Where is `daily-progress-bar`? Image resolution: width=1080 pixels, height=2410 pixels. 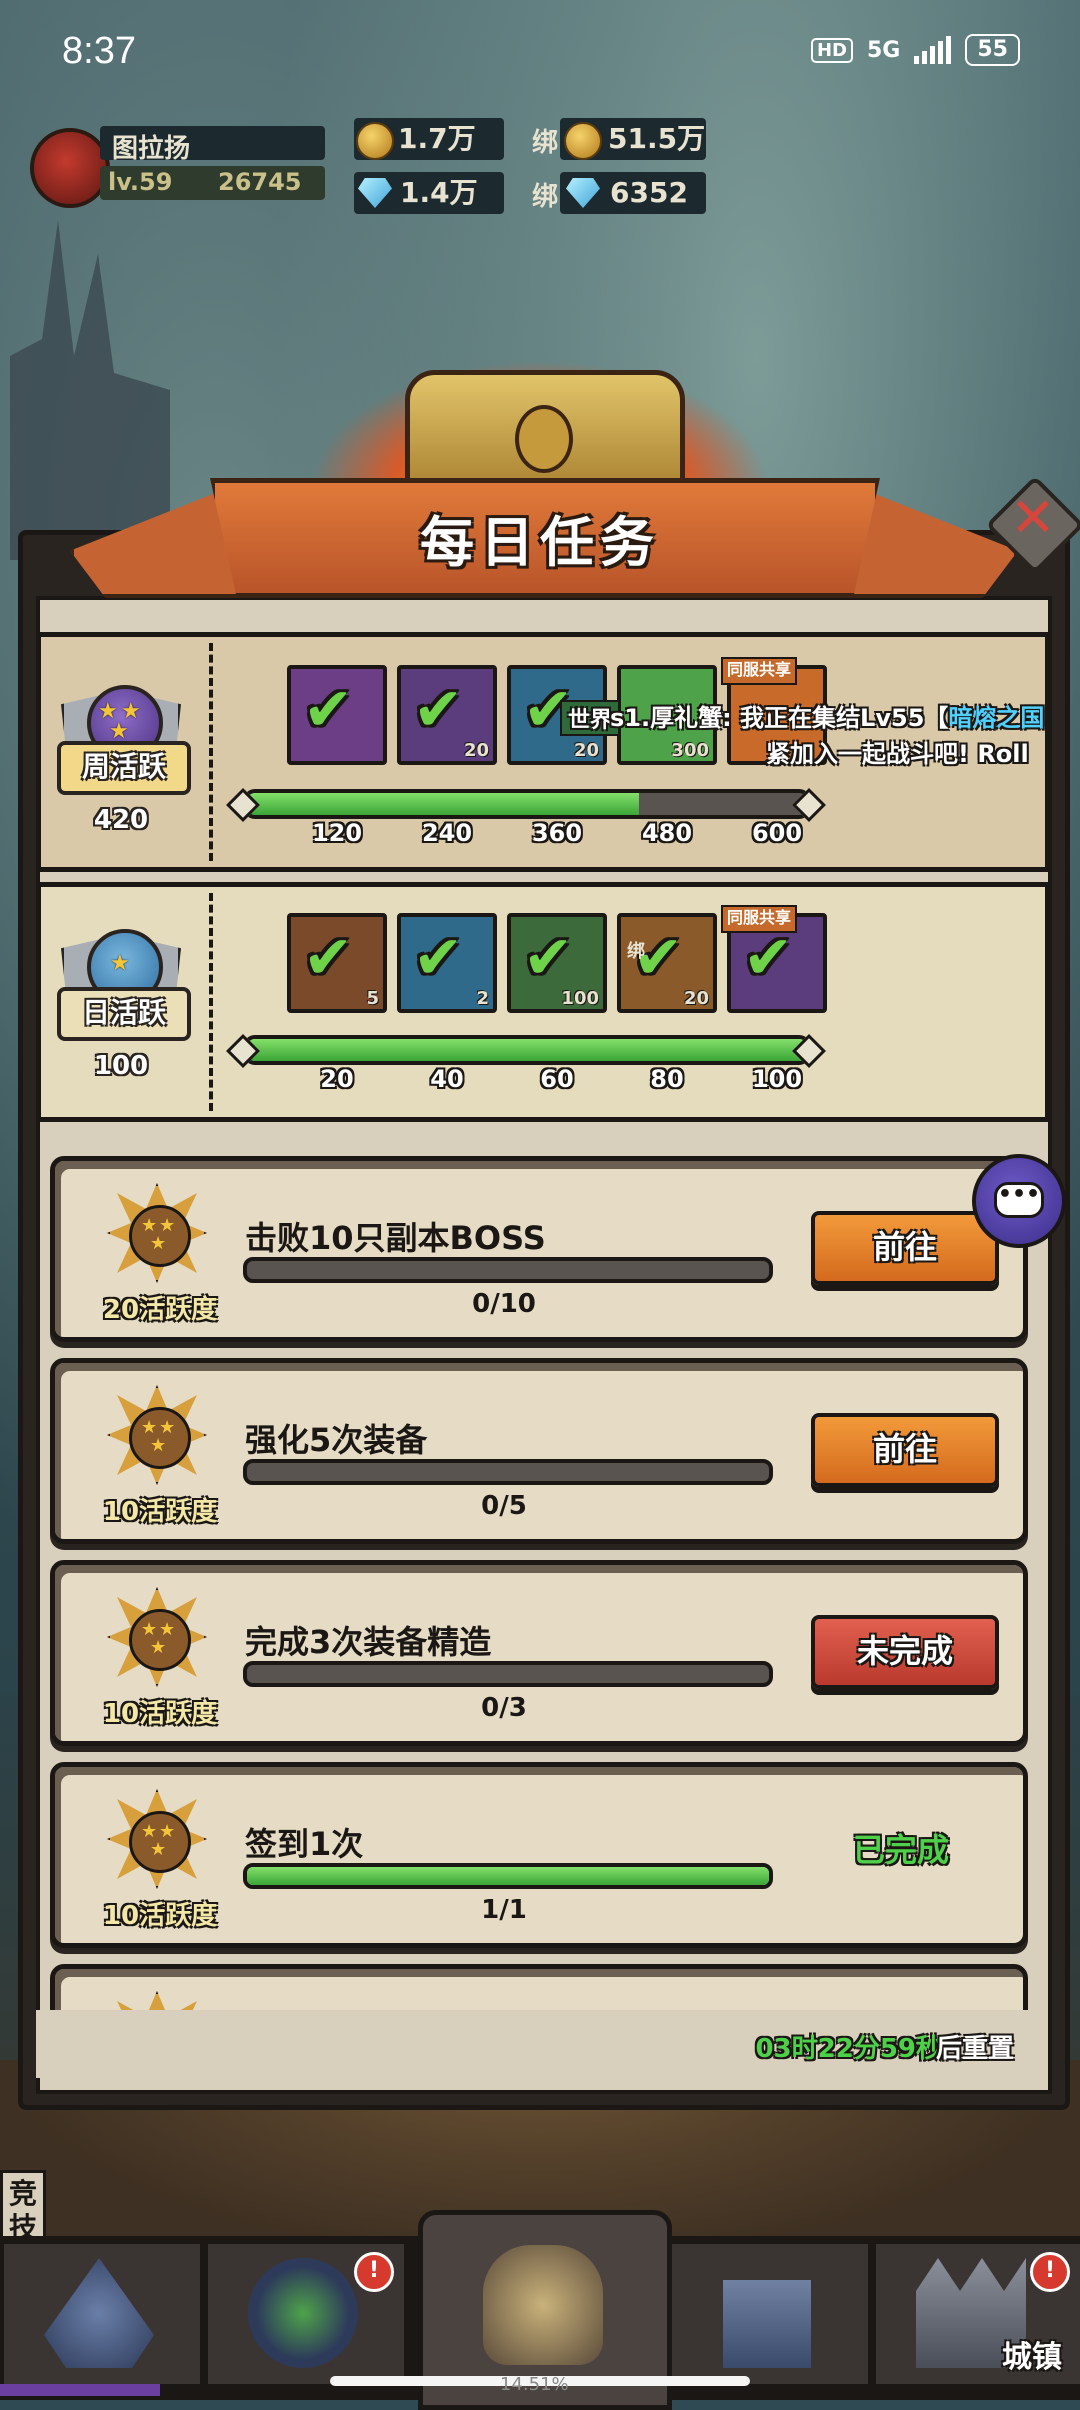 daily-progress-bar is located at coordinates (527, 1050).